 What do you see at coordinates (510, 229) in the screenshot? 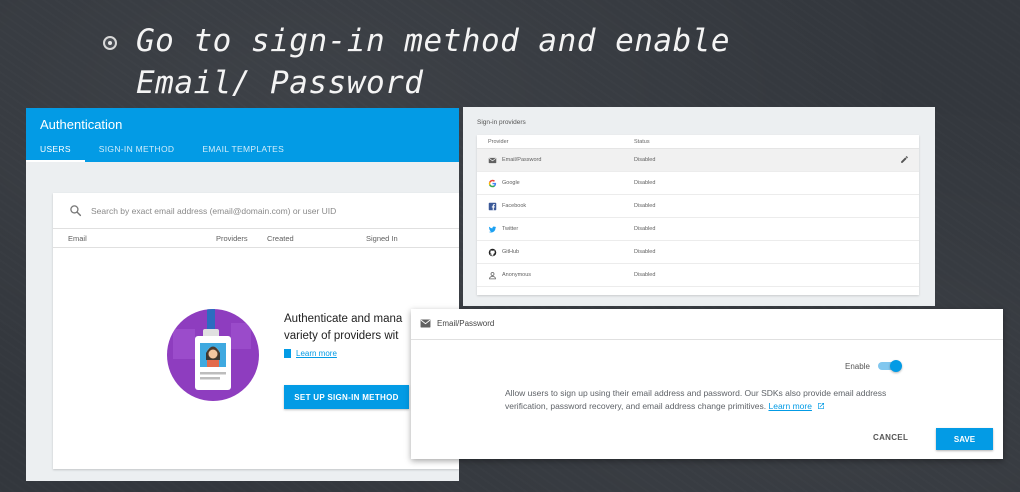
I see `provider-name: Twitter` at bounding box center [510, 229].